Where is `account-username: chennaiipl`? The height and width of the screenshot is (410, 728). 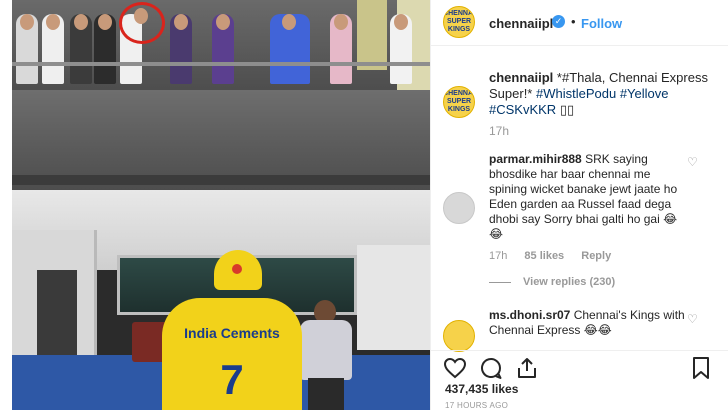
account-username: chennaiipl is located at coordinates (521, 23).